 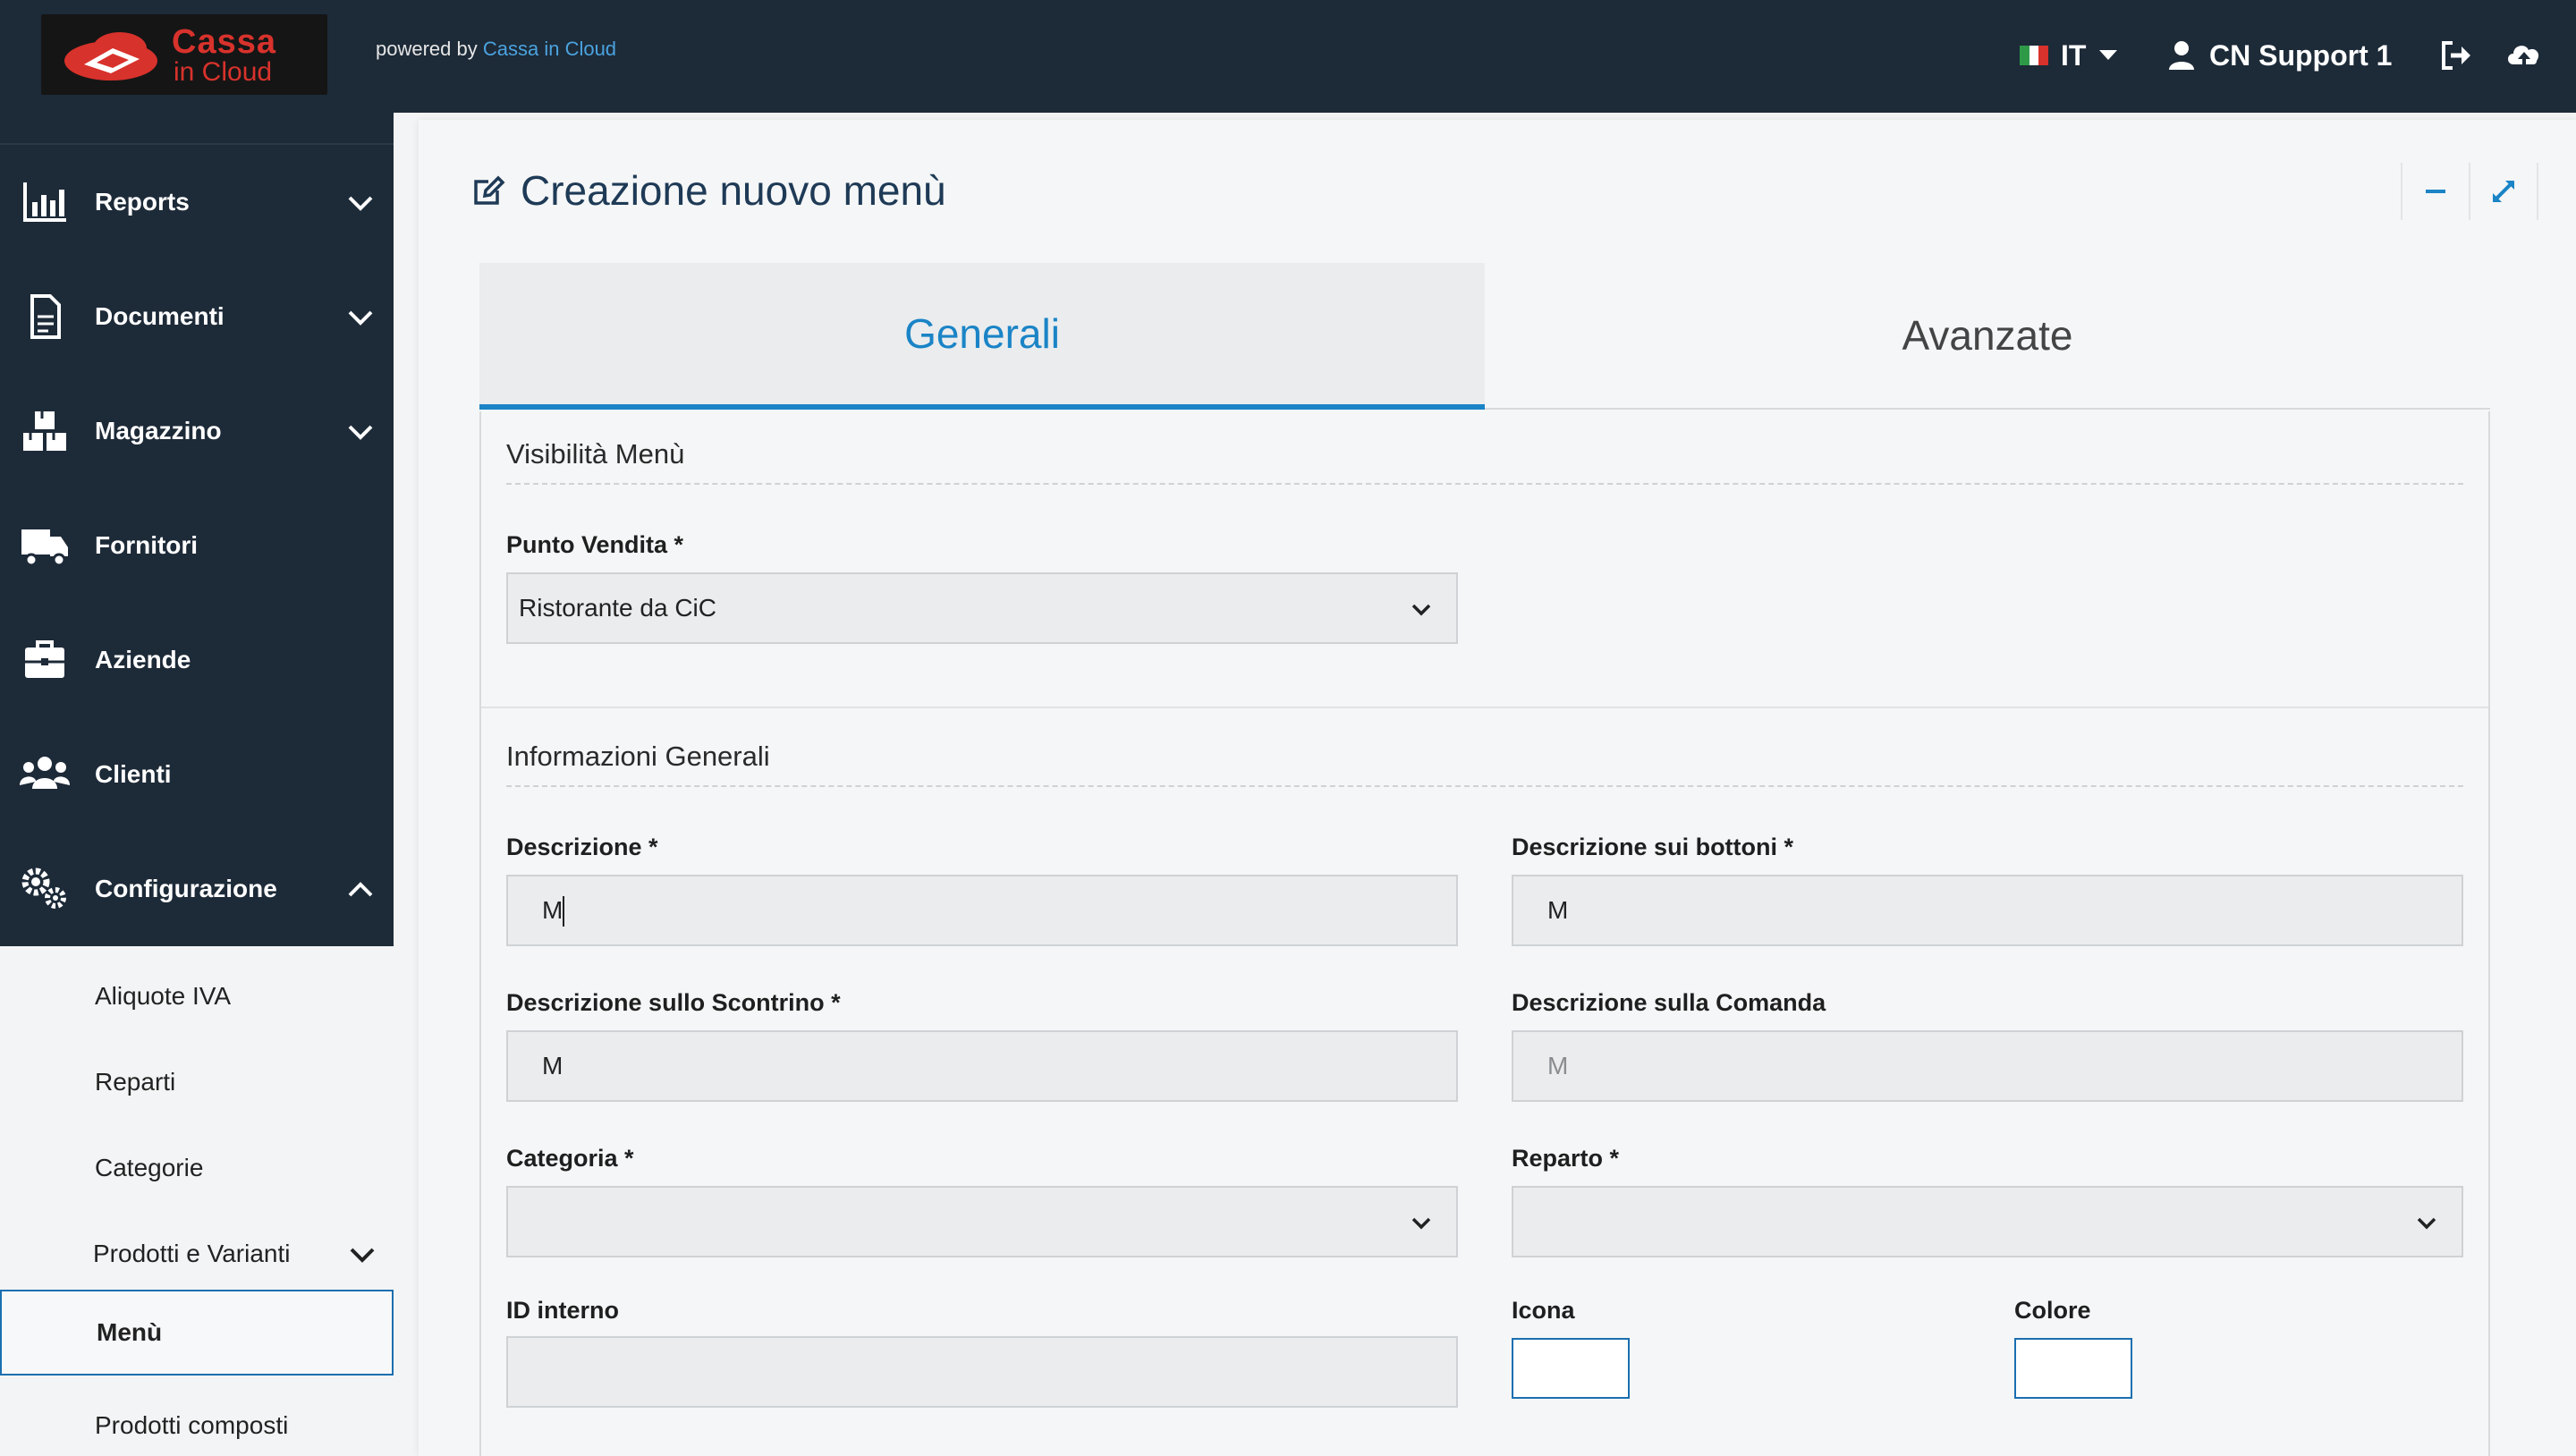 I want to click on tab-label: Avanzate, so click(x=1987, y=335).